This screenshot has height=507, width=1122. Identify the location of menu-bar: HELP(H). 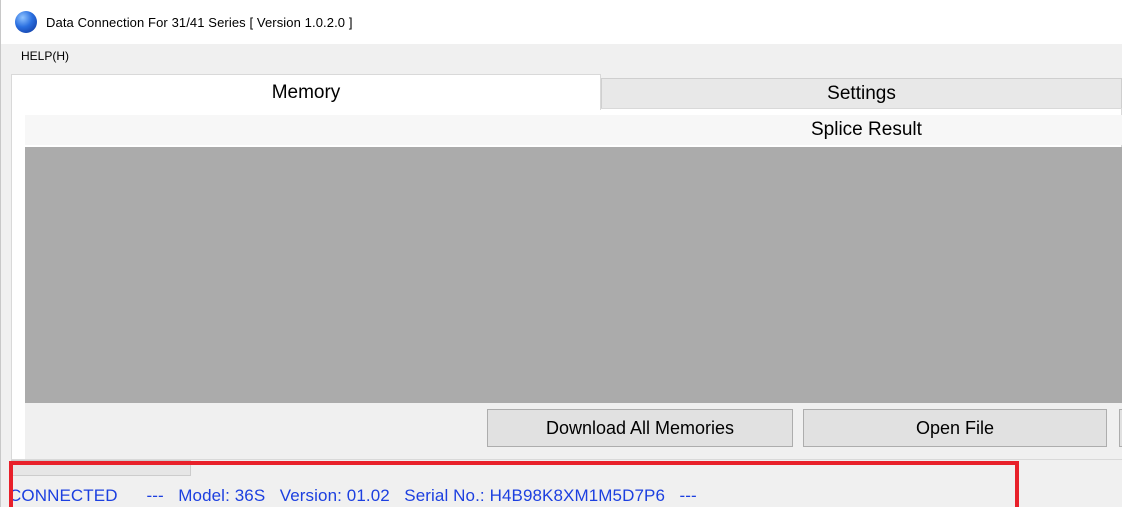
(561, 56).